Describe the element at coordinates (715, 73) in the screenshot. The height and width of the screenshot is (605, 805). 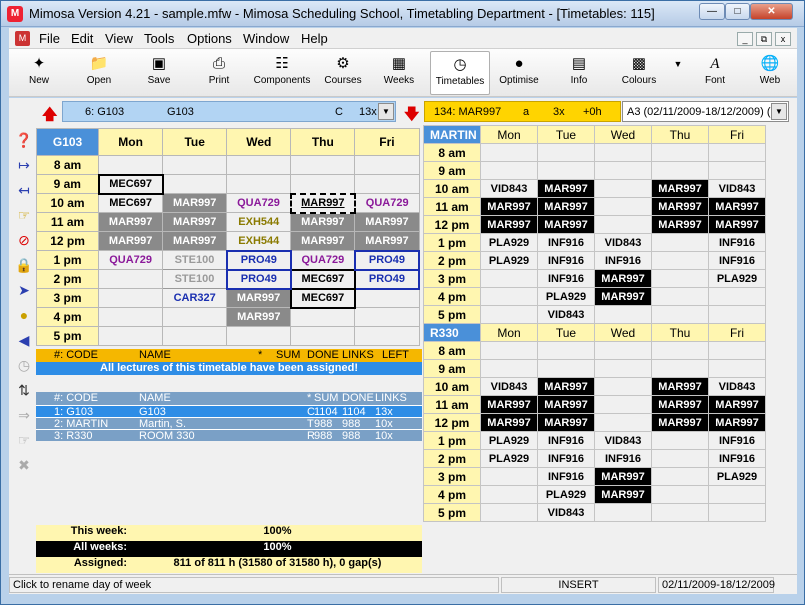
I see `font-button: A Font` at that location.